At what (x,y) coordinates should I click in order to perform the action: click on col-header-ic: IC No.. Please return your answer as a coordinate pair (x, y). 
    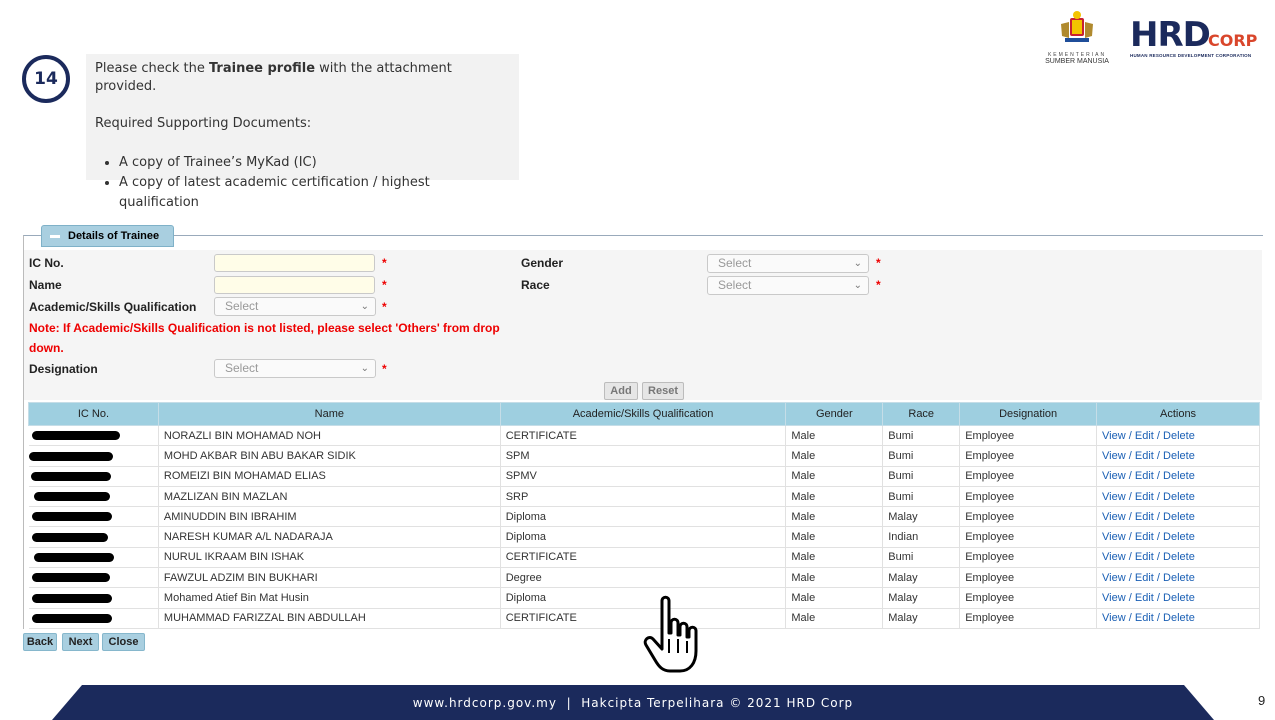
    Looking at the image, I should click on (93, 414).